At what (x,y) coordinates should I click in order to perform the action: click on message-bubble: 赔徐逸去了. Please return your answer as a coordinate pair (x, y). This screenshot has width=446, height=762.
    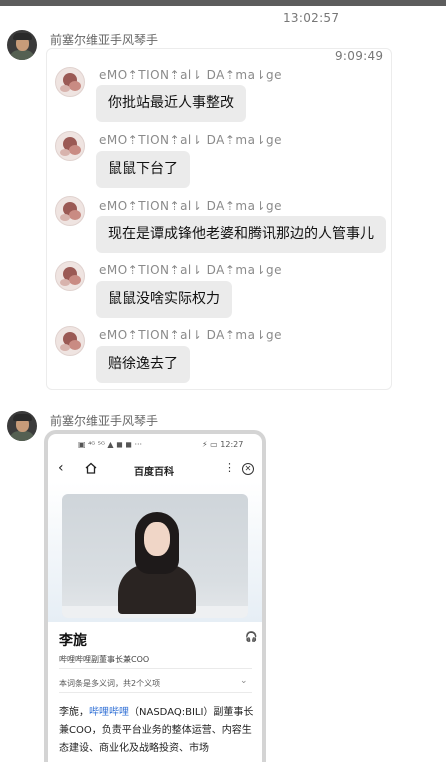
    Looking at the image, I should click on (143, 364).